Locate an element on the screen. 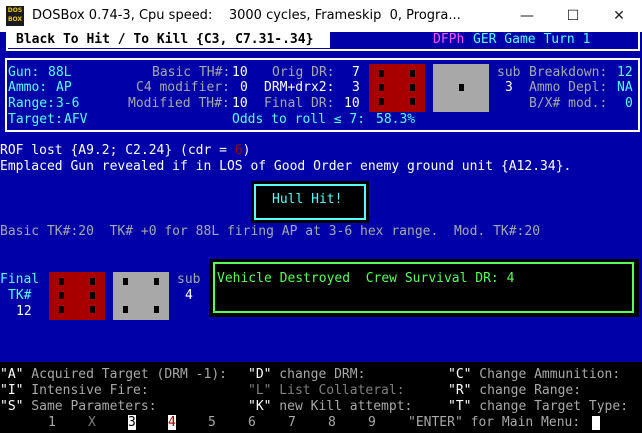 This screenshot has height=433, width=642. final-dr-value: 10 is located at coordinates (352, 103).